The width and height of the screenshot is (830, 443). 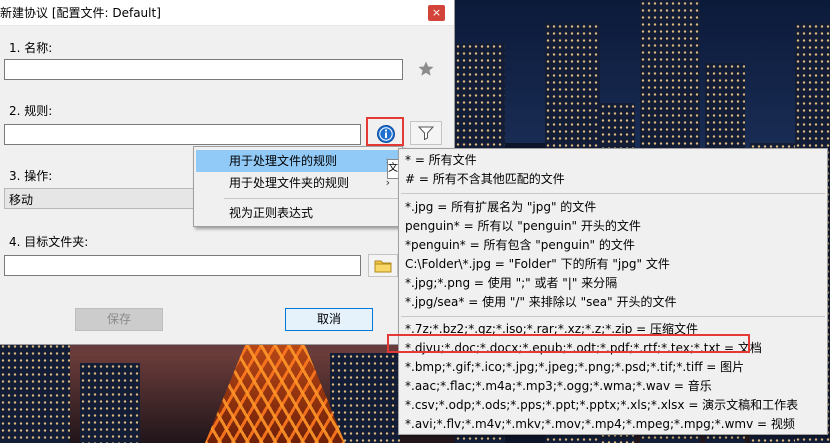 I want to click on menu-item-folder-rules: 用于处理文件夹的规则 ›, so click(x=298, y=183).